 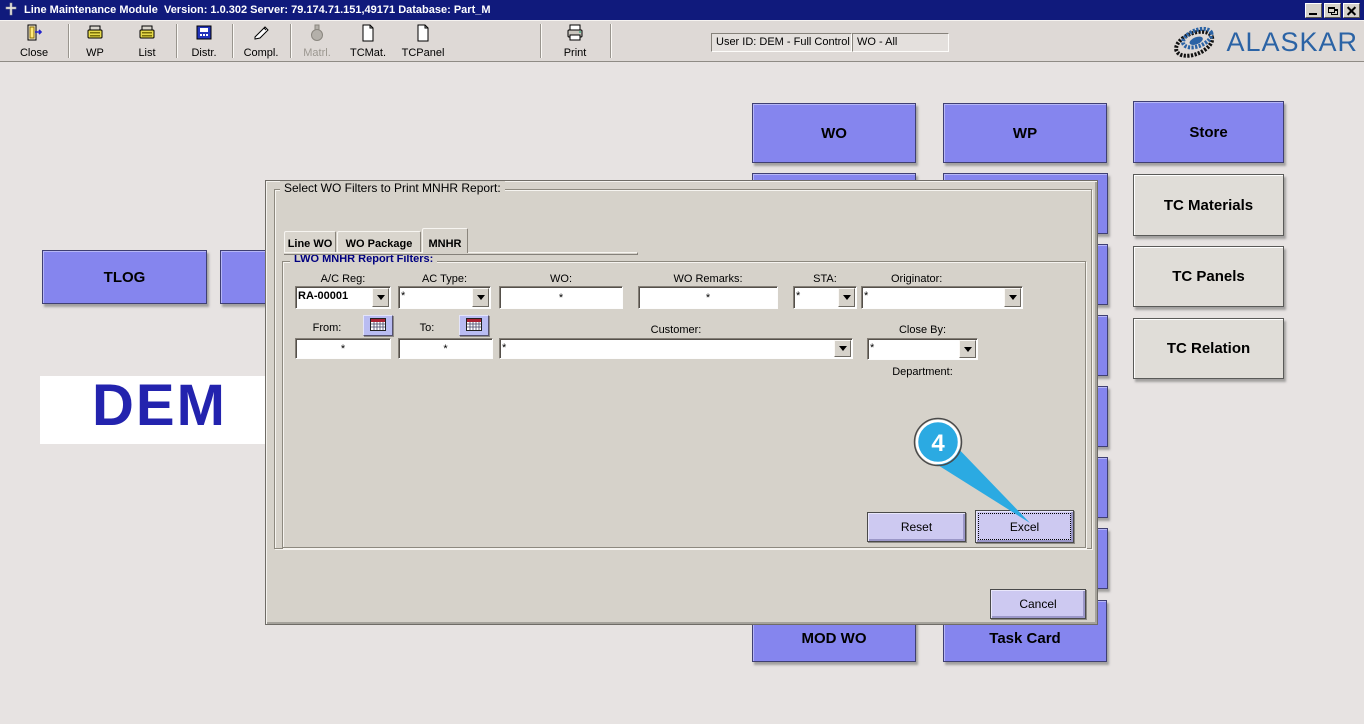 What do you see at coordinates (1208, 276) in the screenshot?
I see `tc-panels-button: TC Panels` at bounding box center [1208, 276].